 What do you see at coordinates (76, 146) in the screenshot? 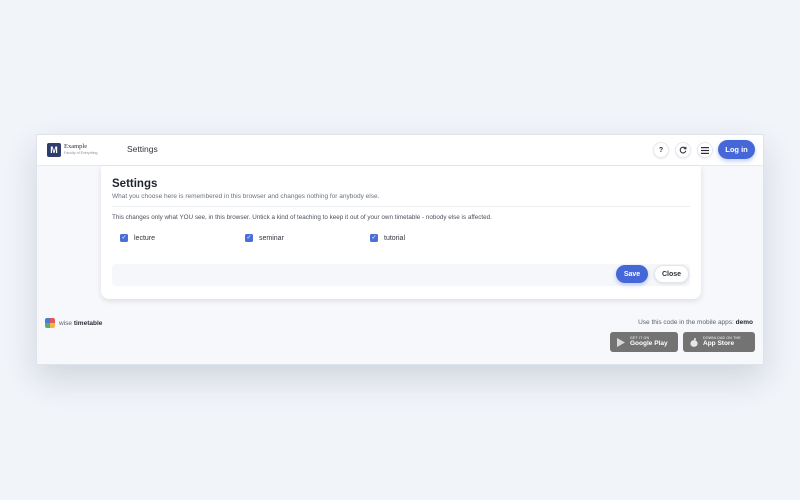
I see `brand-name: Example` at bounding box center [76, 146].